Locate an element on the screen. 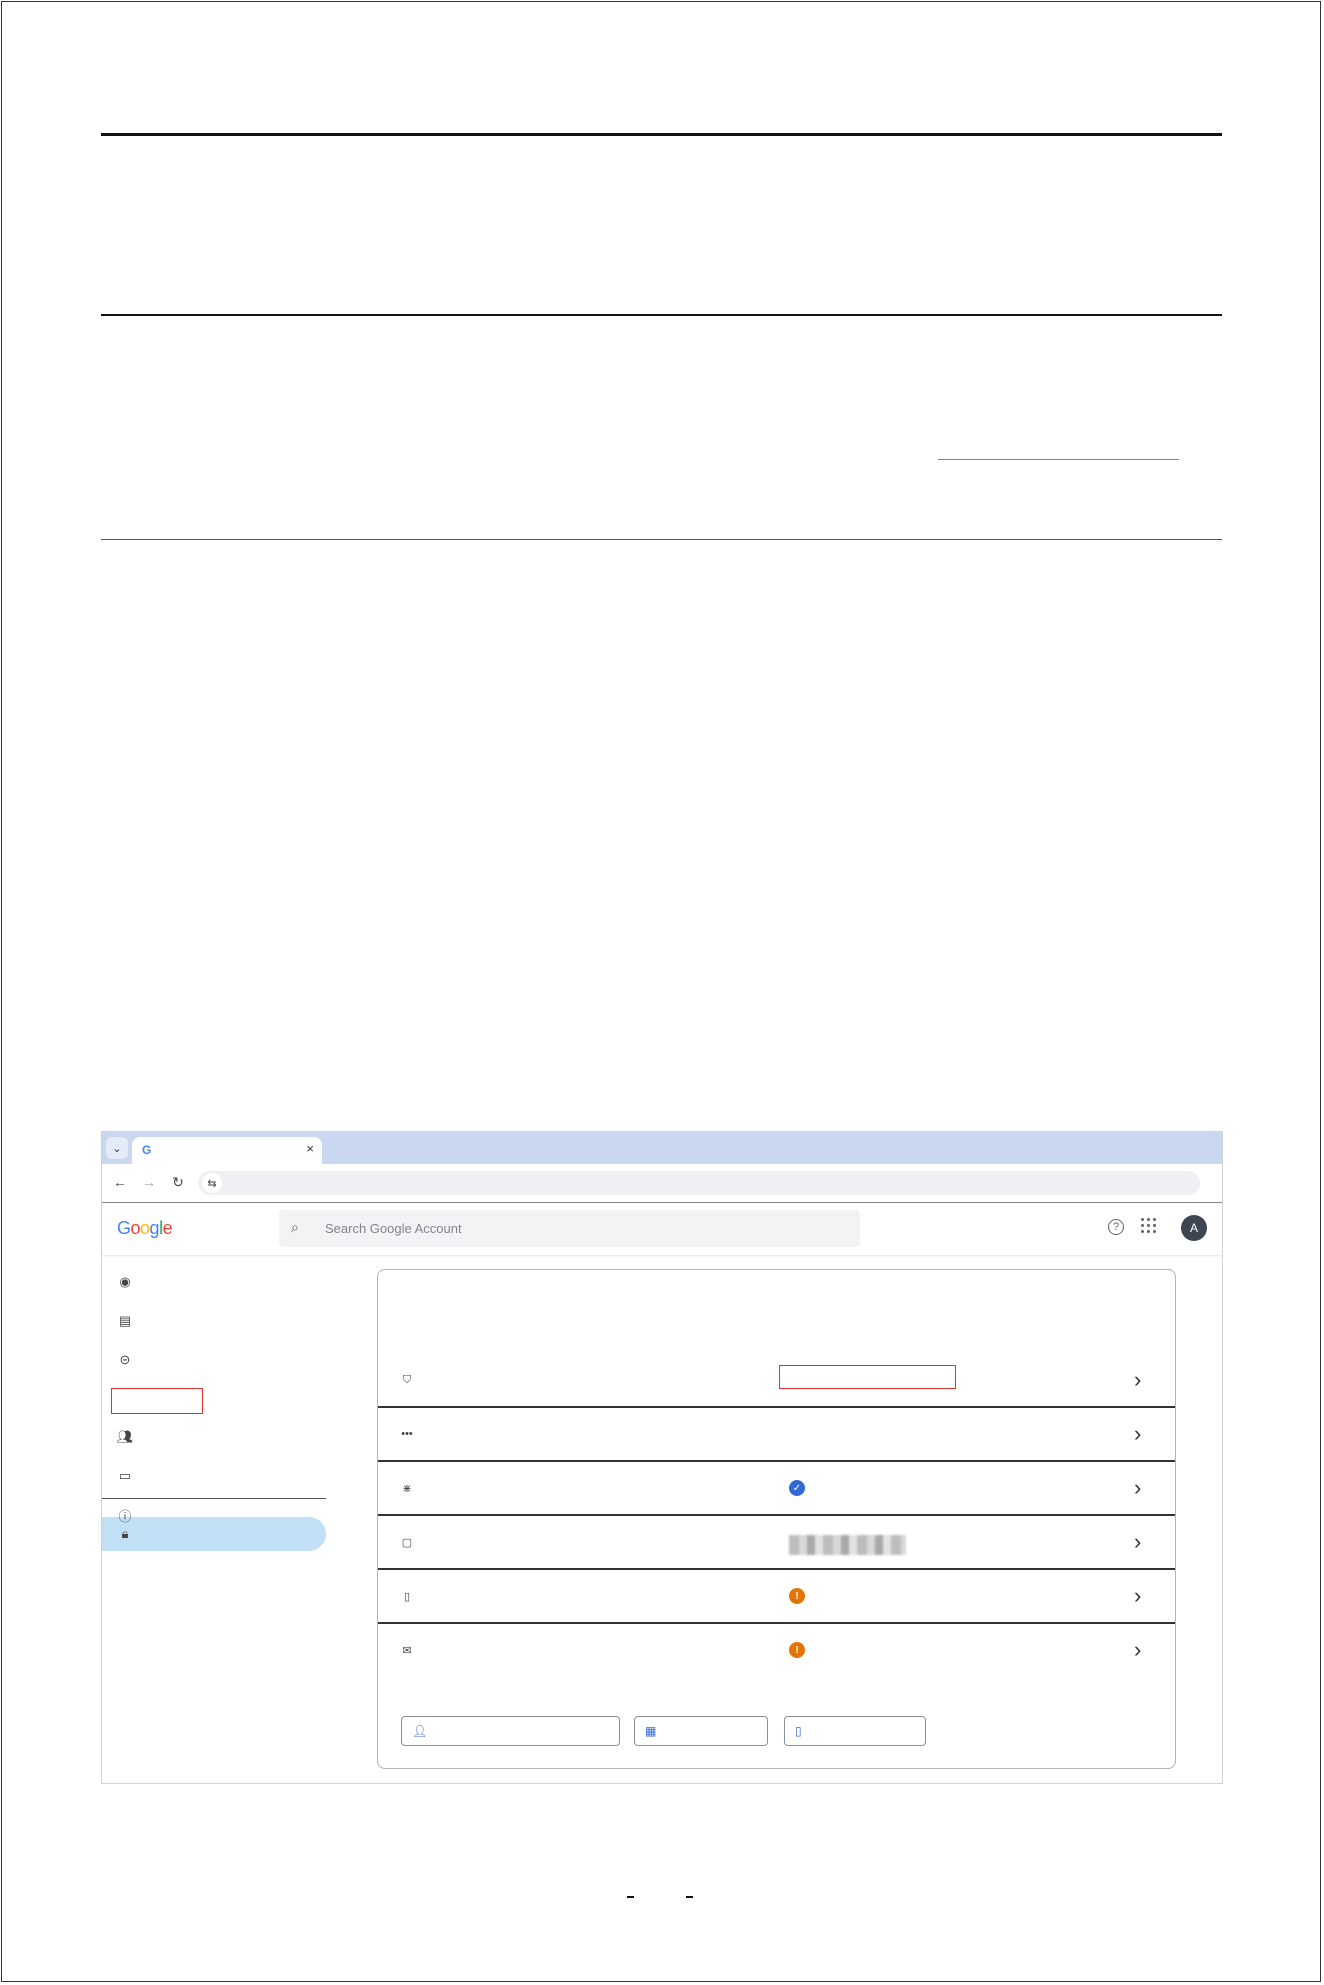 This screenshot has width=1324, height=1985. google-favicon-icon: G is located at coordinates (147, 1150).